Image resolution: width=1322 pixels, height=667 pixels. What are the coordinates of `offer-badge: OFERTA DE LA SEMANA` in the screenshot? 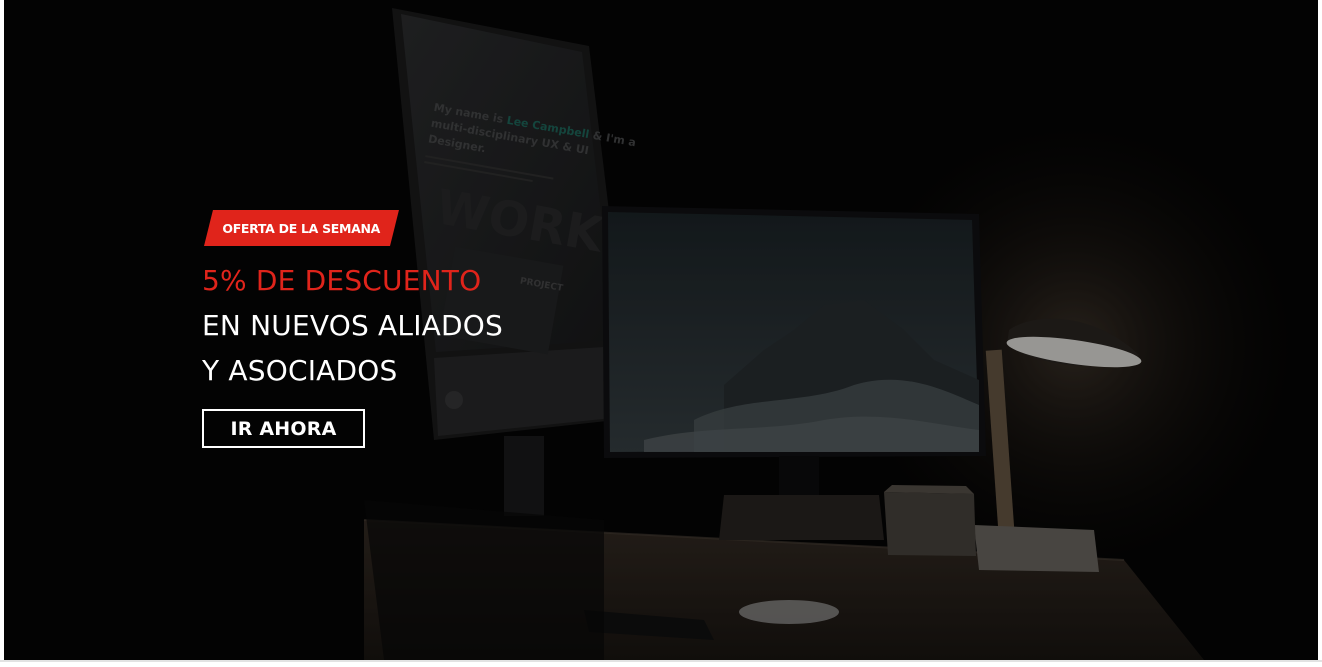 It's located at (301, 228).